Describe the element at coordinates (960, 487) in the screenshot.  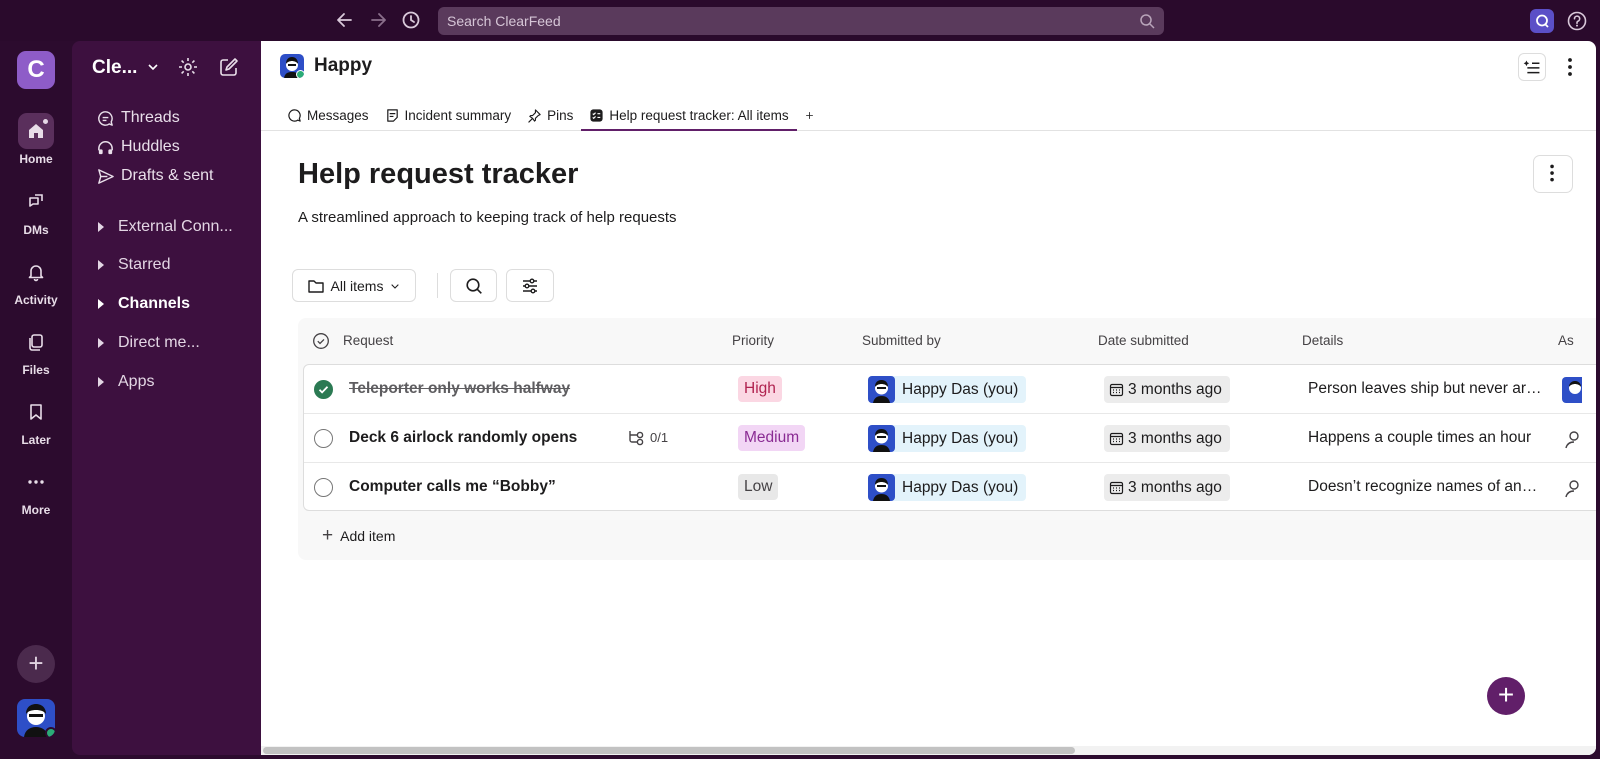
I see `submitter-name: Happy Das (you)` at that location.